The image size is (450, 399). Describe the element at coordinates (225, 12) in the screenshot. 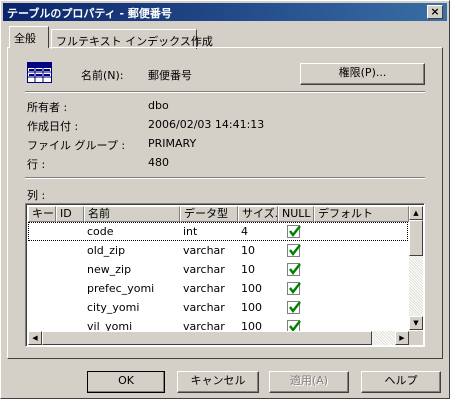

I see `title-bar: テーブルのプロパティ - 郵便番号 ×` at that location.